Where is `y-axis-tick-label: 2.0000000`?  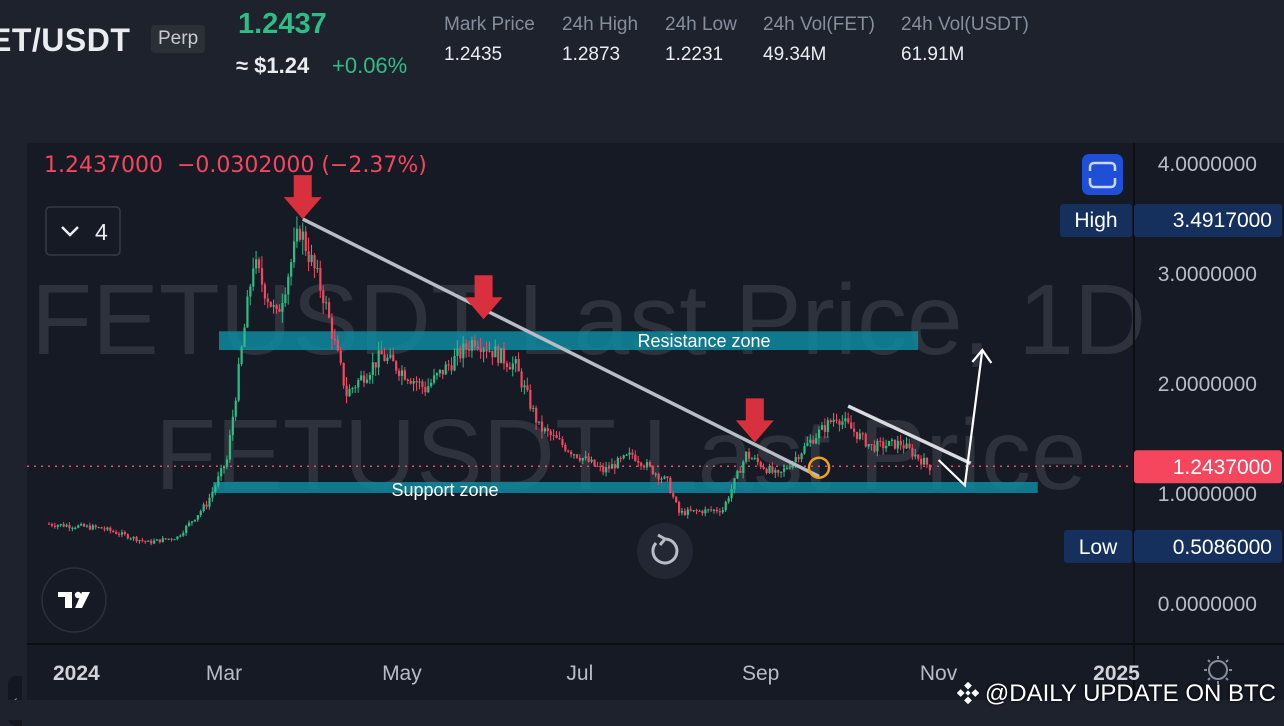
y-axis-tick-label: 2.0000000 is located at coordinates (1207, 384).